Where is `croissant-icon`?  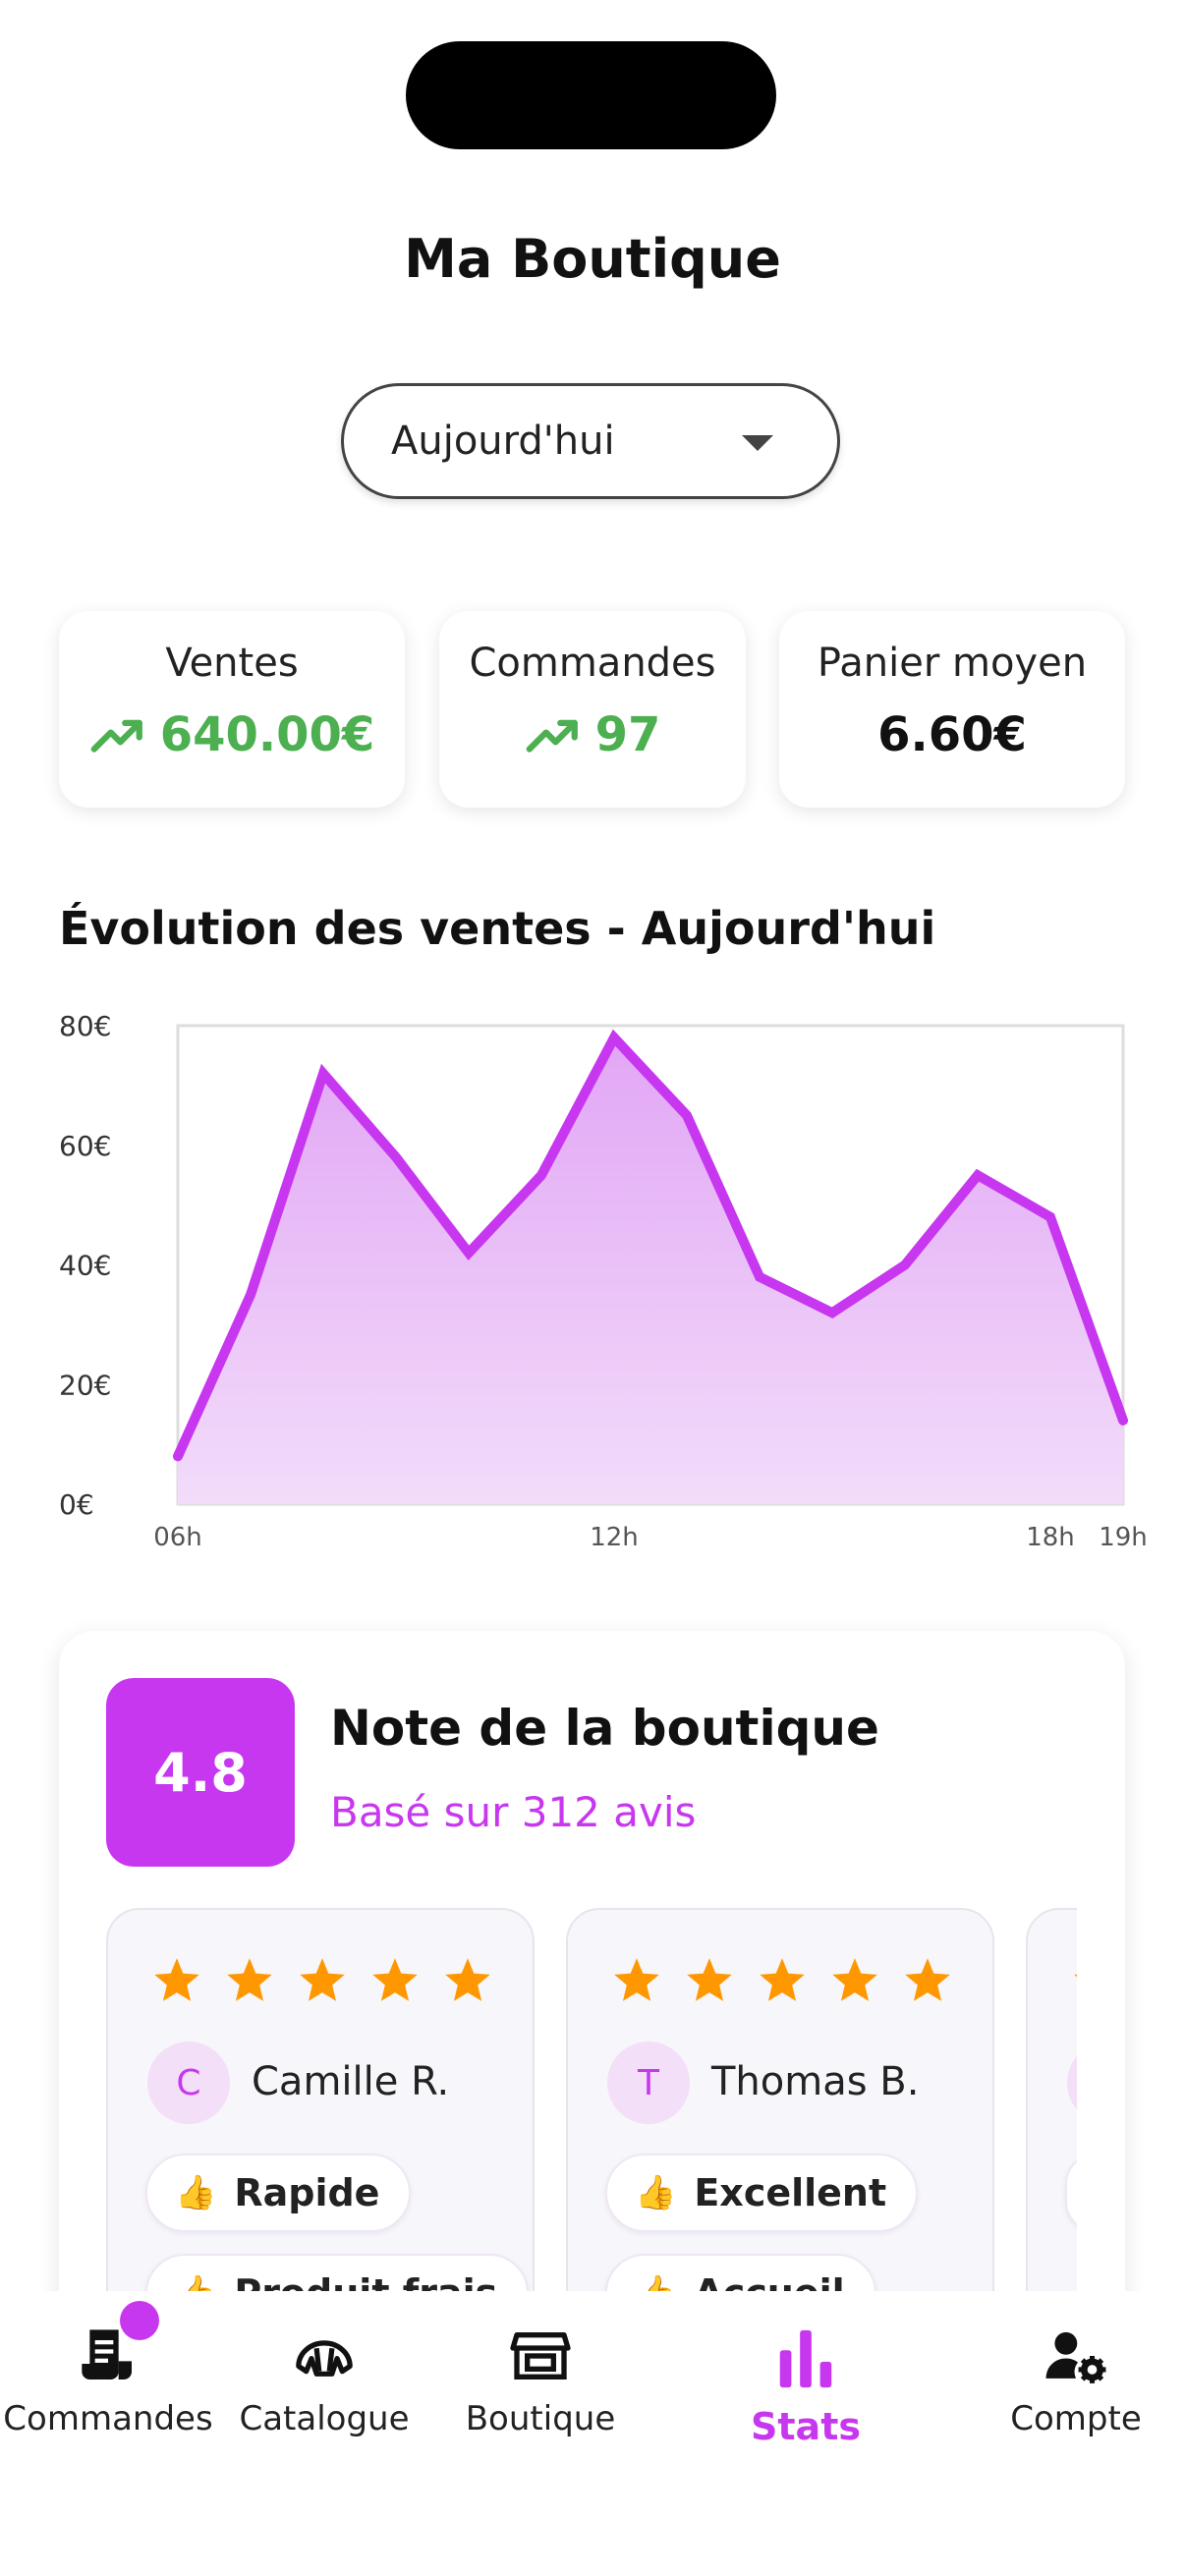
croissant-icon is located at coordinates (324, 2358).